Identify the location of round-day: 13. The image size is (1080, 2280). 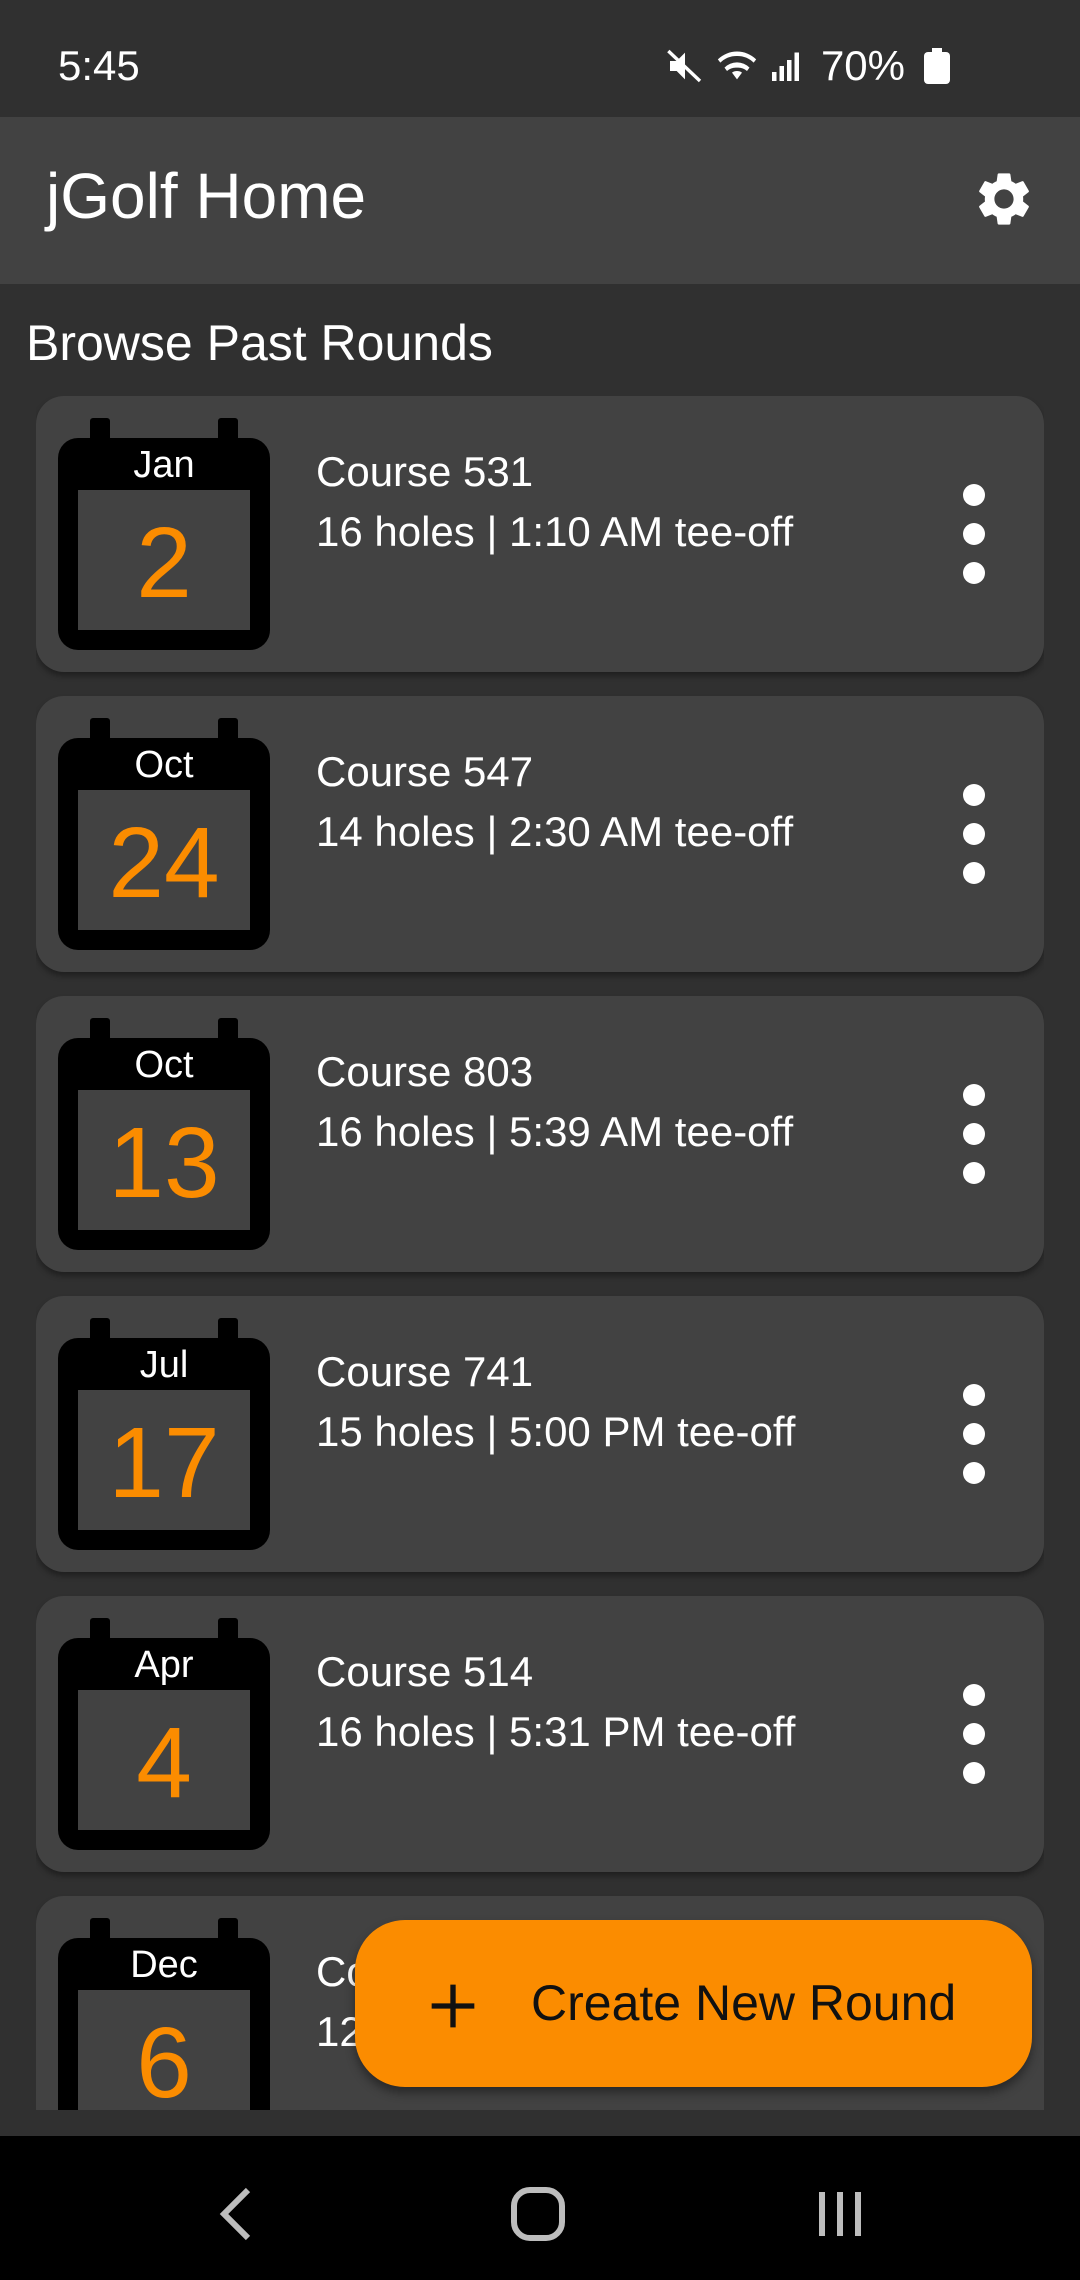
(164, 1163).